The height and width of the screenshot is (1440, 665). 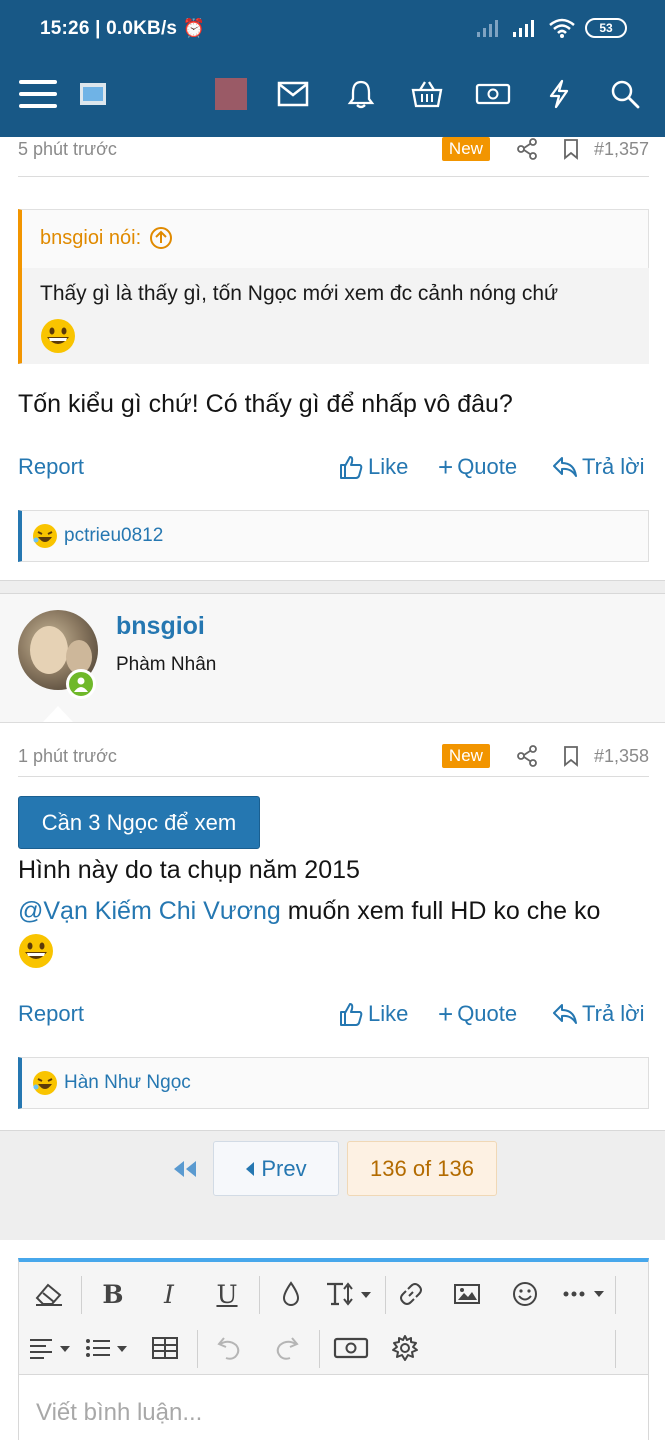 I want to click on underline-button: U, so click(x=227, y=1294).